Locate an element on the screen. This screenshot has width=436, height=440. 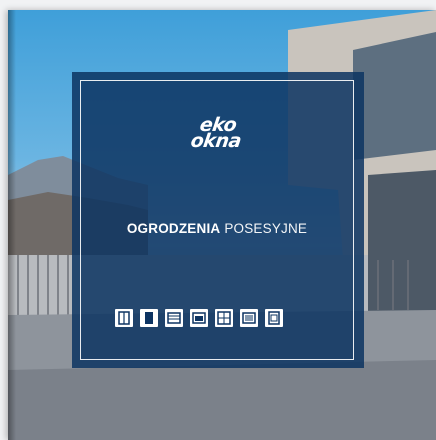
brand-logo: eko okna is located at coordinates (217, 133).